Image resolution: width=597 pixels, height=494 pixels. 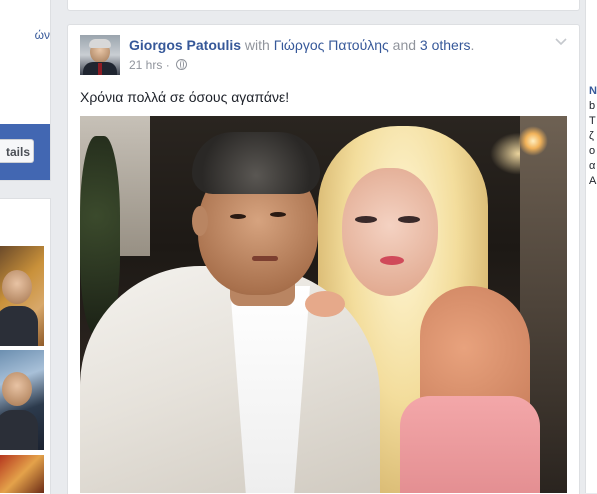 What do you see at coordinates (445, 45) in the screenshot?
I see `others-link: 3 others` at bounding box center [445, 45].